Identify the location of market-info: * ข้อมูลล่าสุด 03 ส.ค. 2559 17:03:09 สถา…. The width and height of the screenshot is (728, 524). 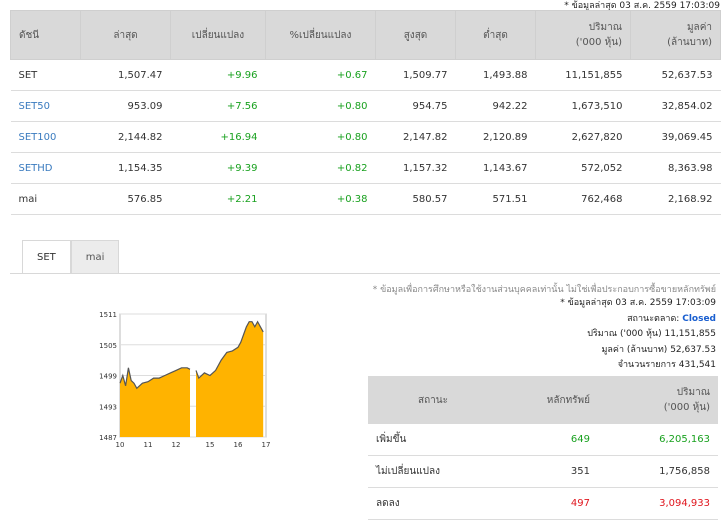
(638, 335).